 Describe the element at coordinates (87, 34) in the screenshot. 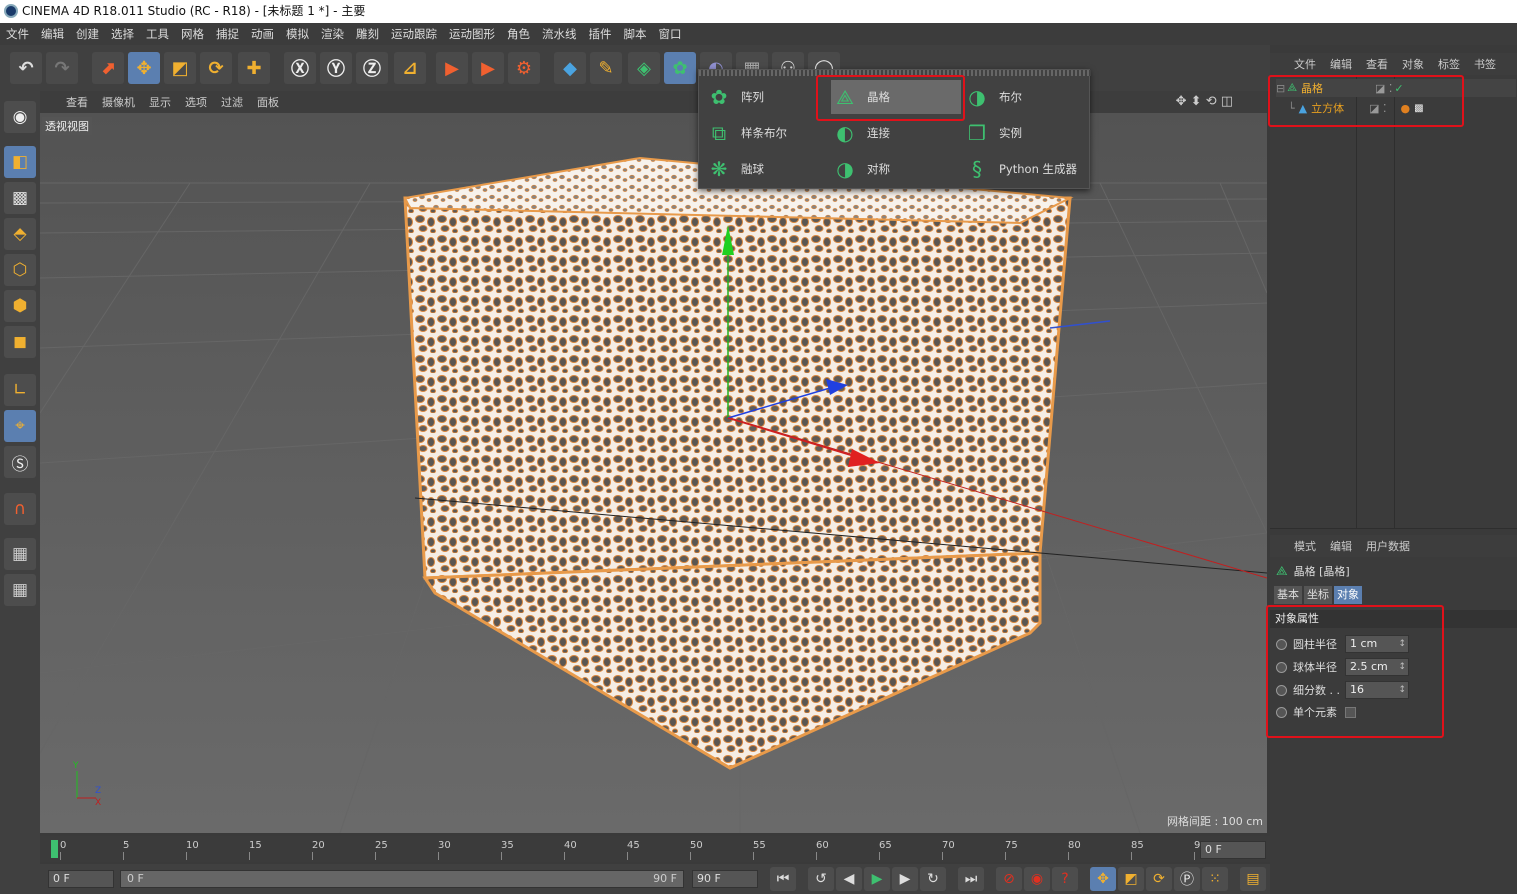

I see `menu-create: 创建` at that location.